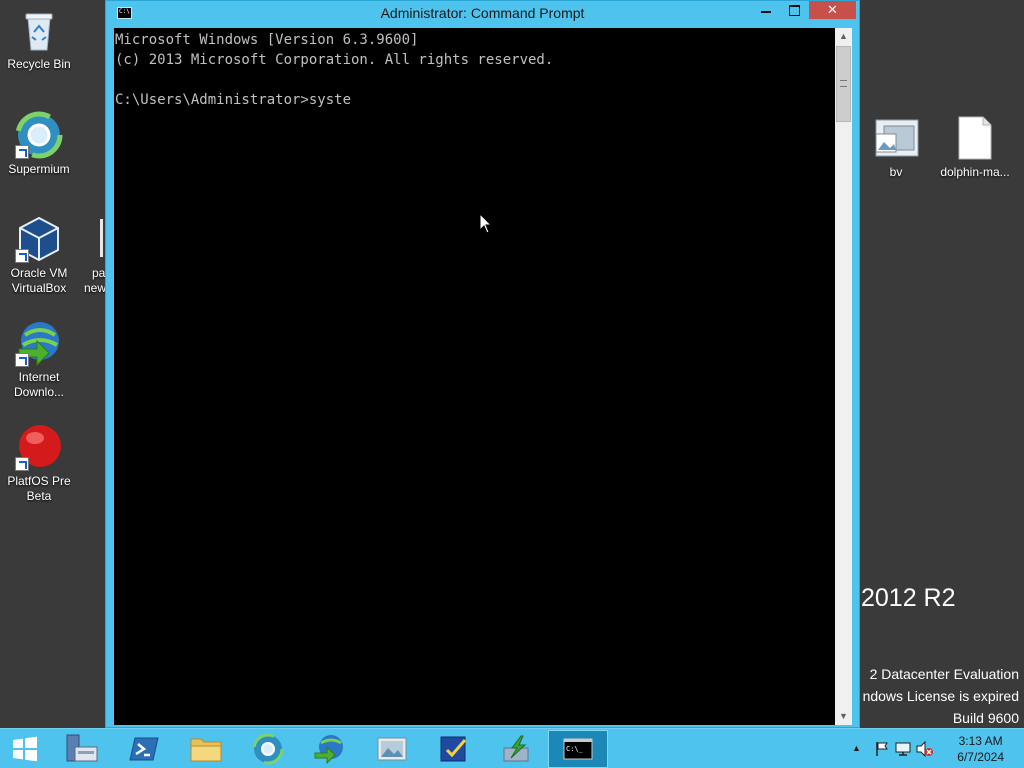 This screenshot has height=768, width=1024. What do you see at coordinates (856, 748) in the screenshot?
I see `show-hidden-icons-button: ▲` at bounding box center [856, 748].